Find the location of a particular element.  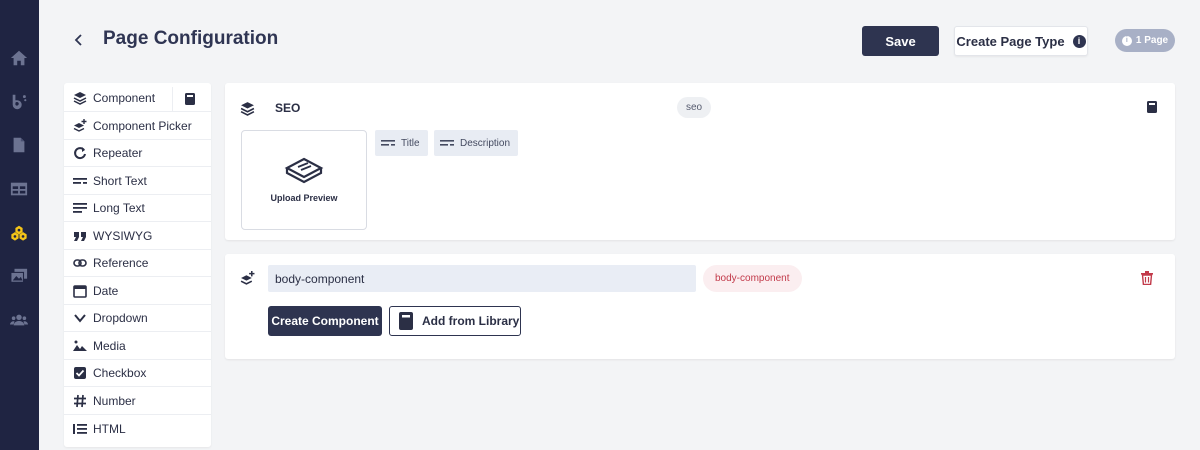

field-type-repeater: Repeater is located at coordinates (137, 153).